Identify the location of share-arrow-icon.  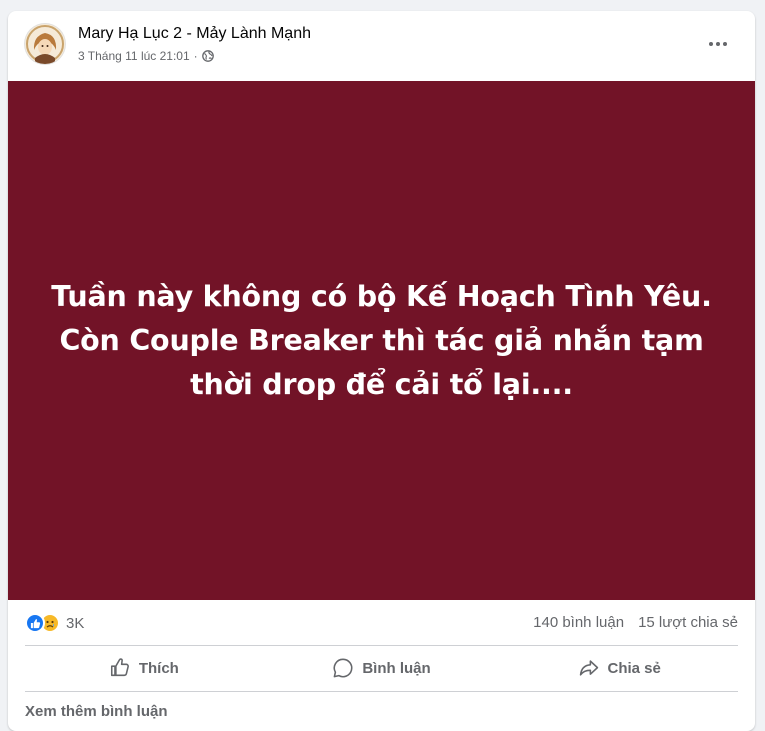
(588, 668).